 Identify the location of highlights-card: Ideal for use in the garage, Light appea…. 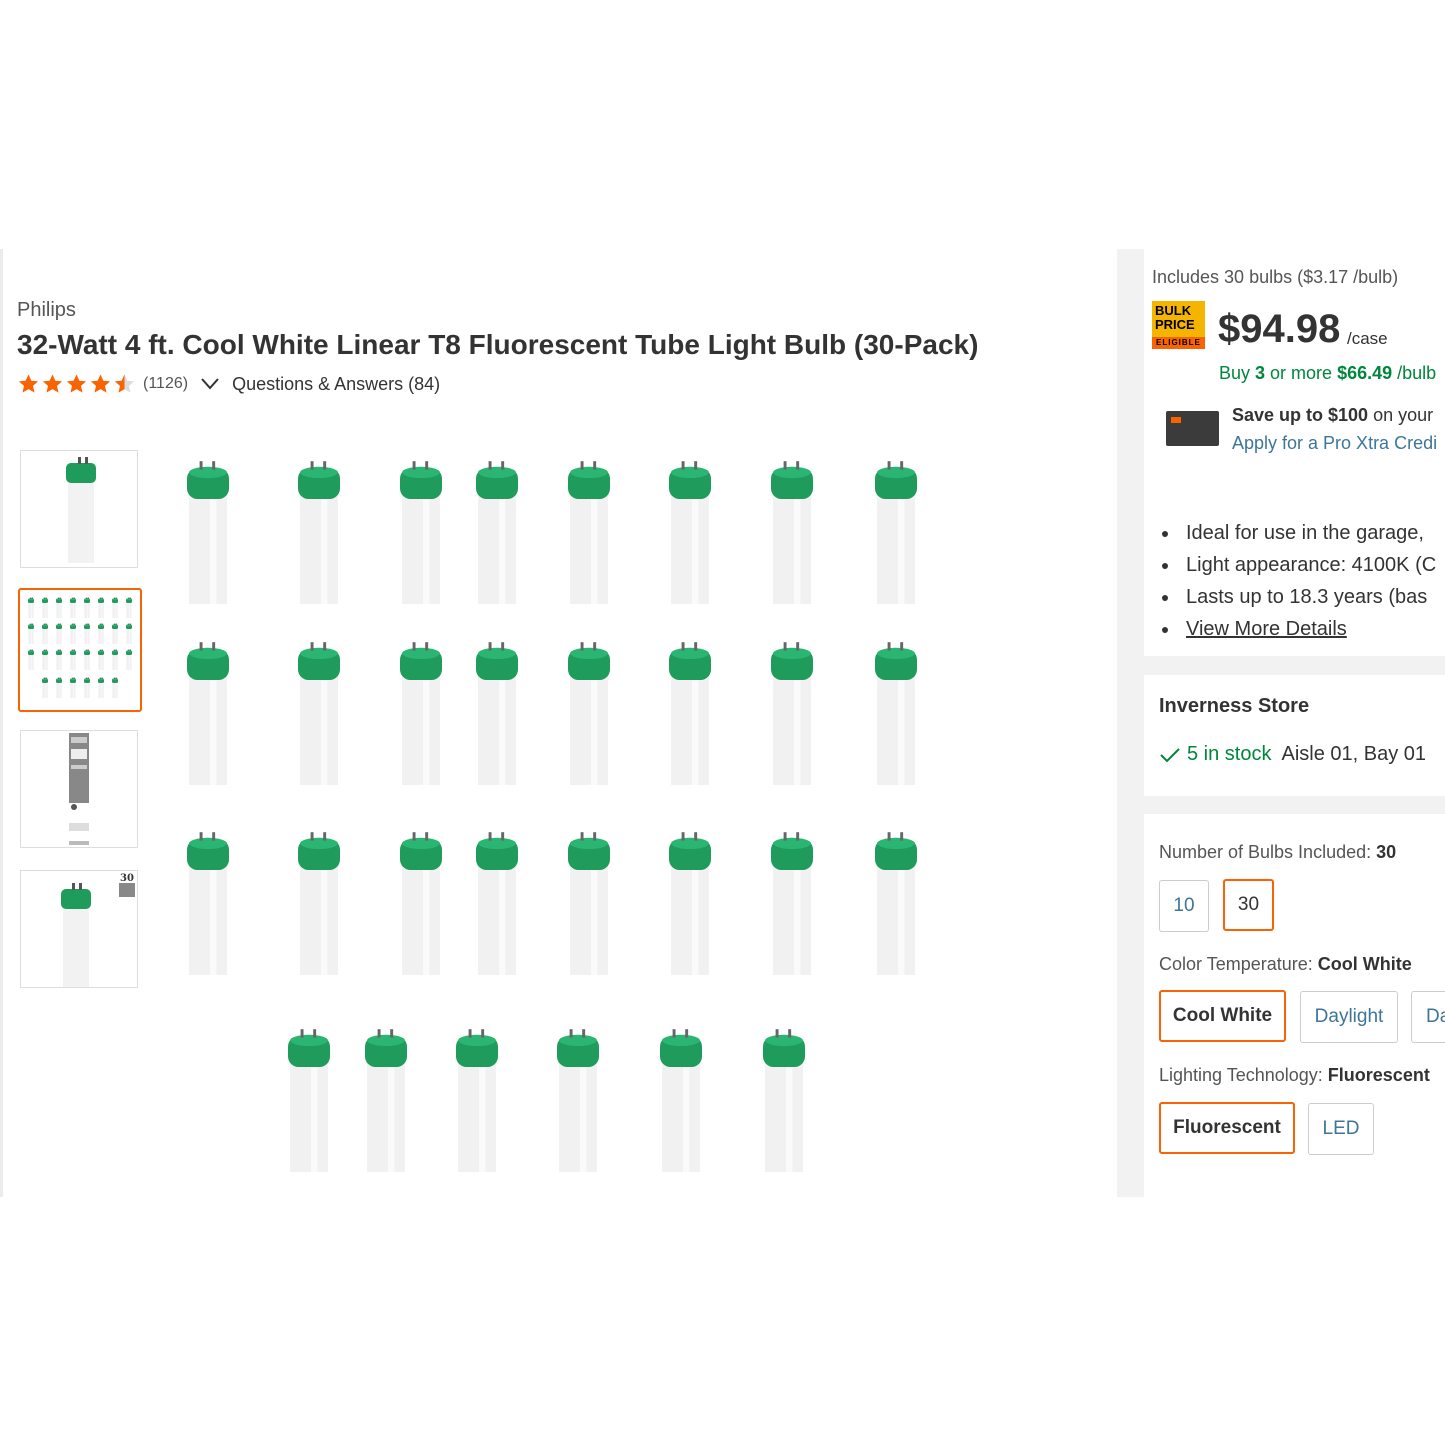
(1294, 577).